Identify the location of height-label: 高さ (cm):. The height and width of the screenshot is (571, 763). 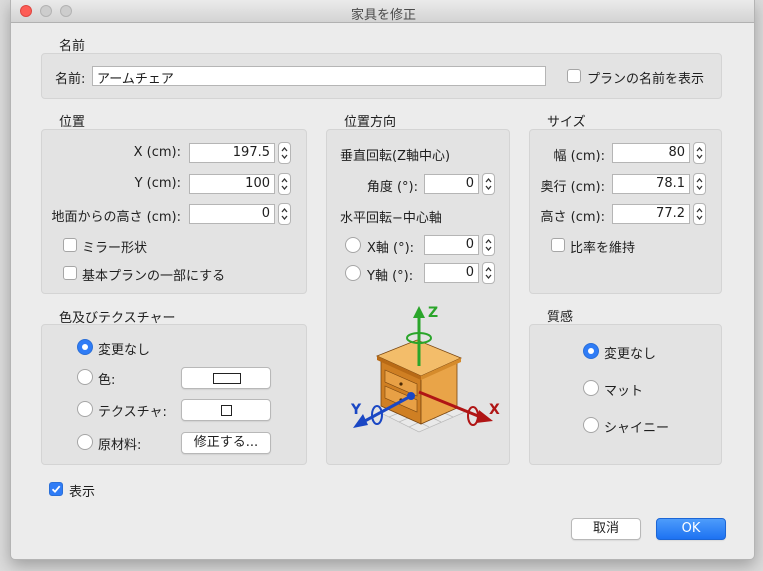
(572, 217).